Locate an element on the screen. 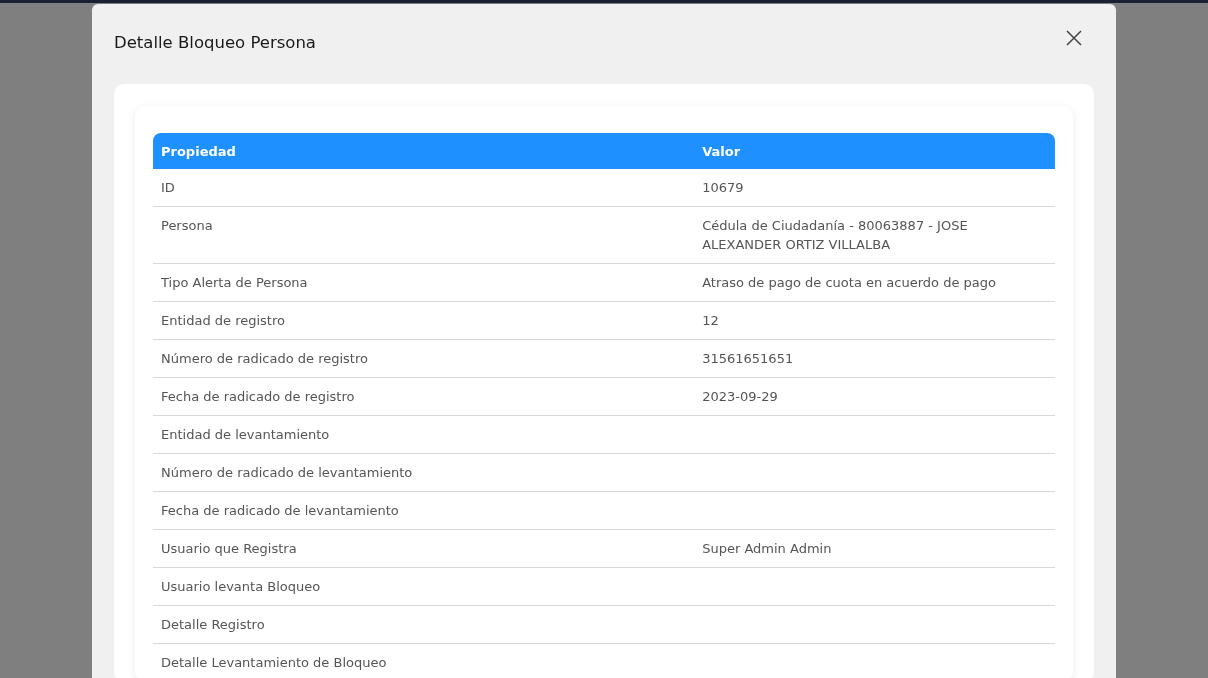 The width and height of the screenshot is (1208, 678). property-cell: Usuario levanta Bloqueo is located at coordinates (424, 586).